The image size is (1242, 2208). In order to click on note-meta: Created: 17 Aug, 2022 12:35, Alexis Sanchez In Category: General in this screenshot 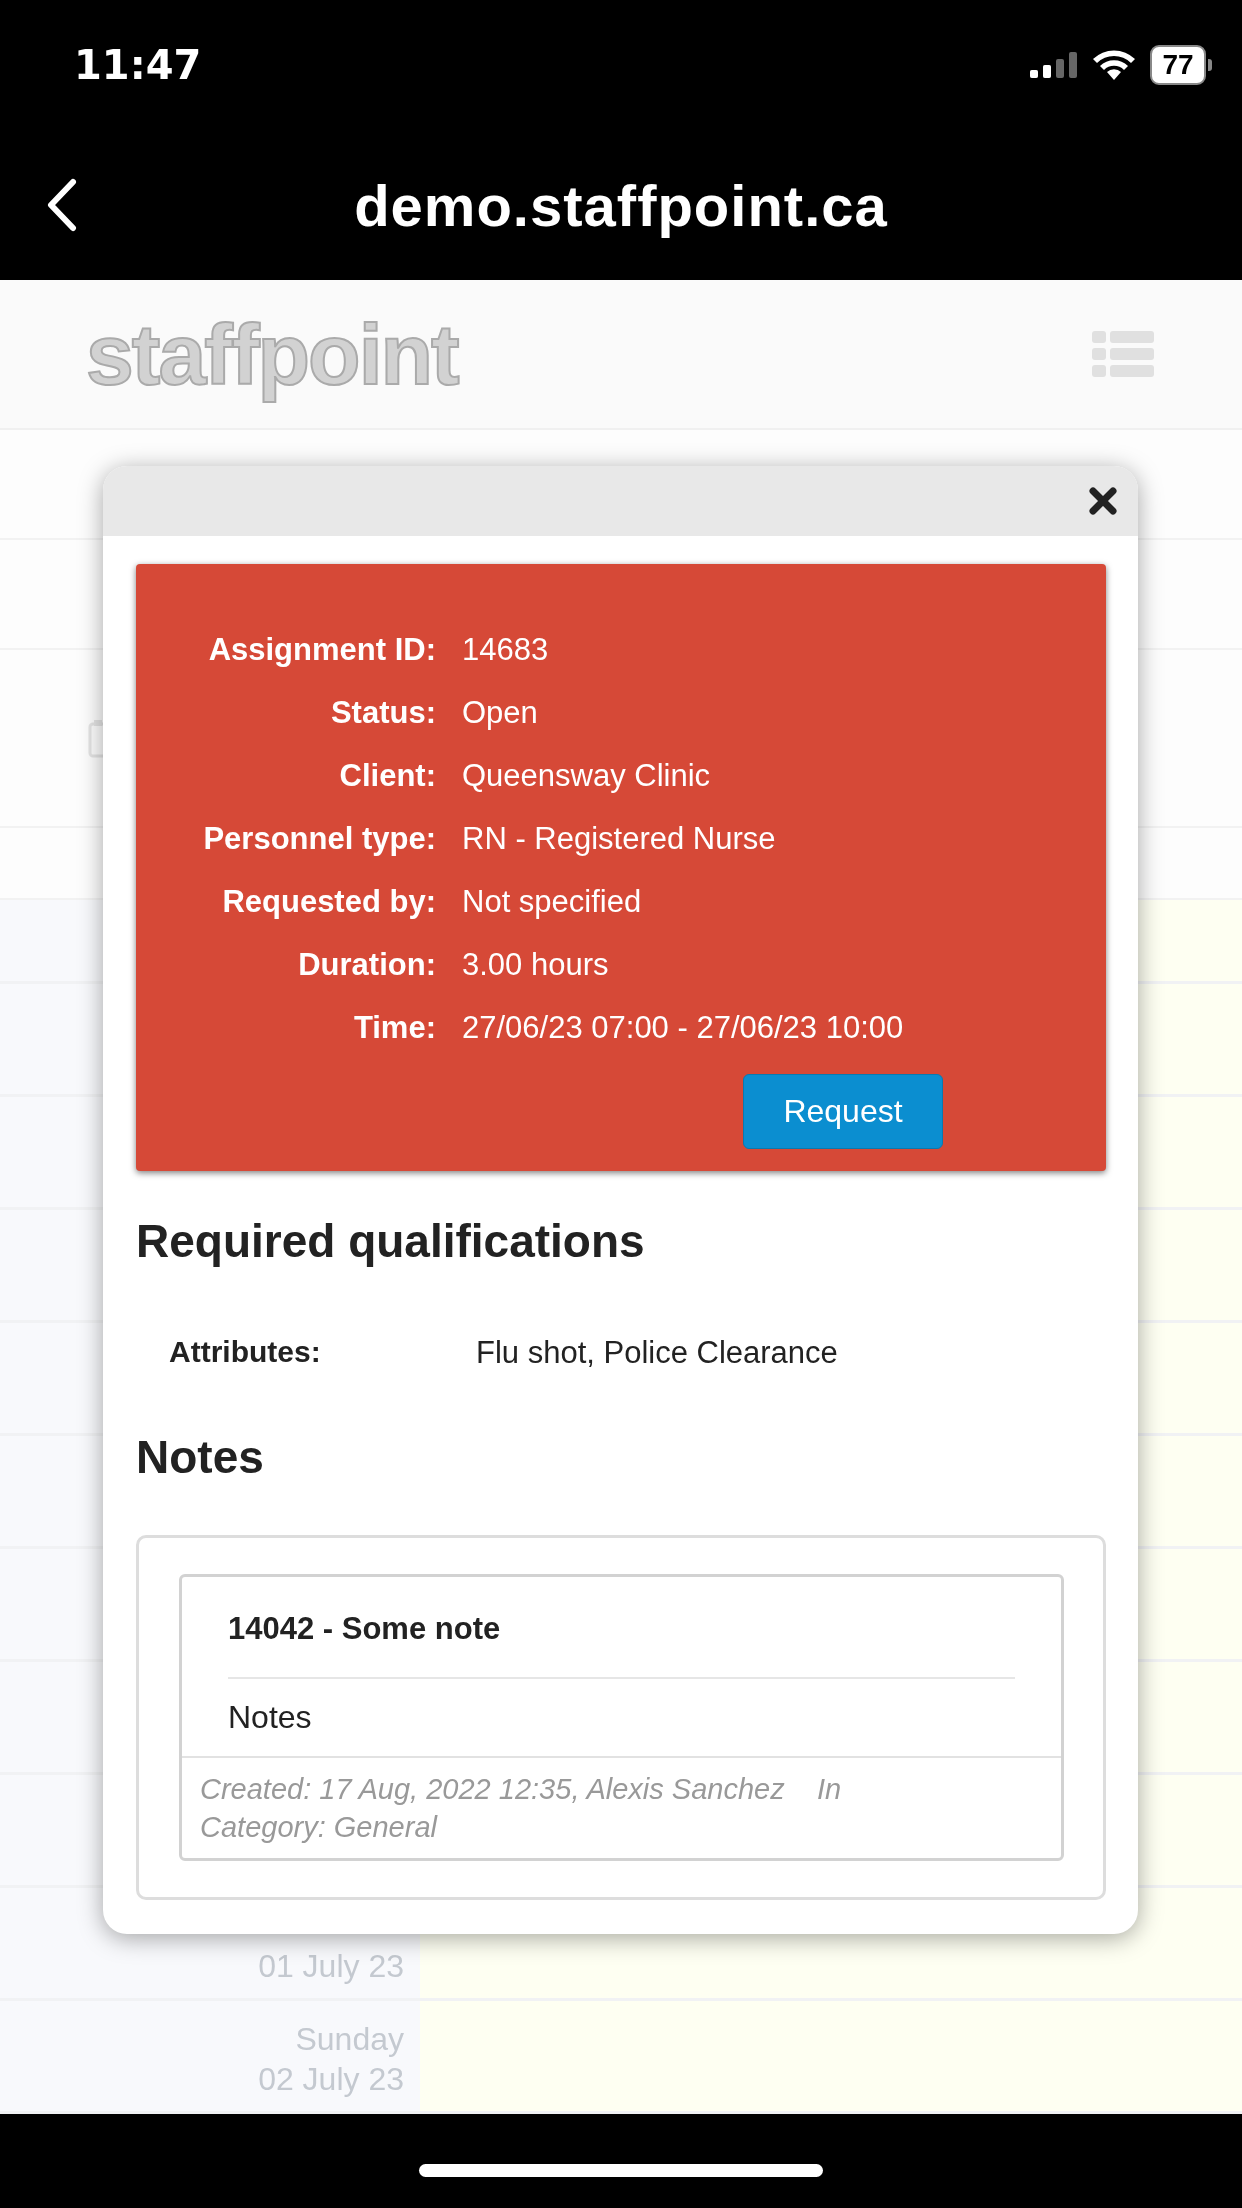, I will do `click(521, 1808)`.